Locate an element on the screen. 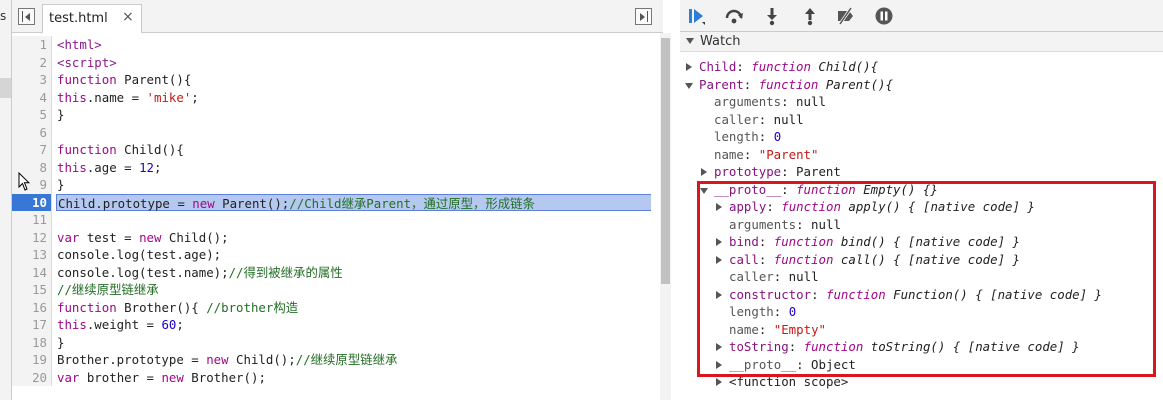 This screenshot has width=1163, height=400. code-text: <script> is located at coordinates (87, 63).